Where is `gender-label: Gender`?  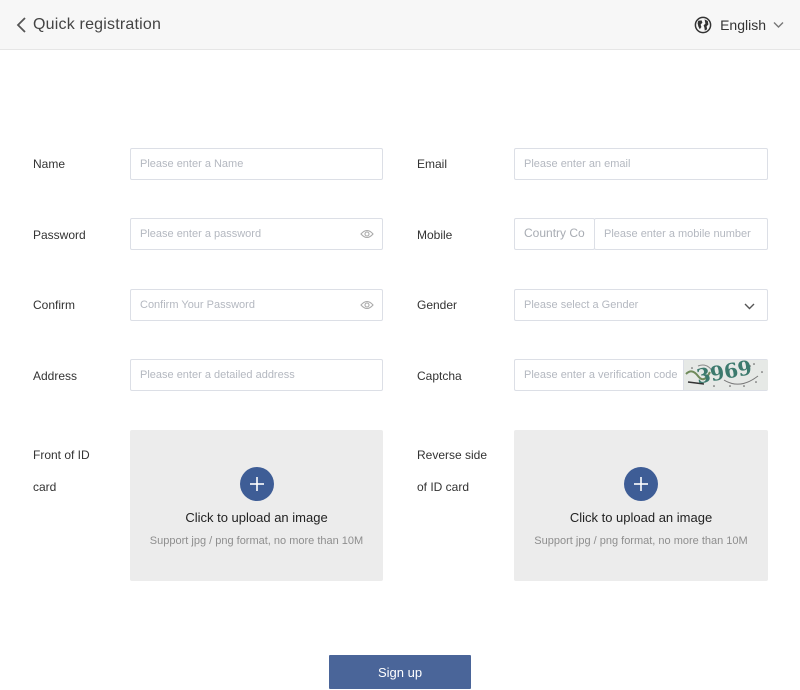 gender-label: Gender is located at coordinates (437, 305).